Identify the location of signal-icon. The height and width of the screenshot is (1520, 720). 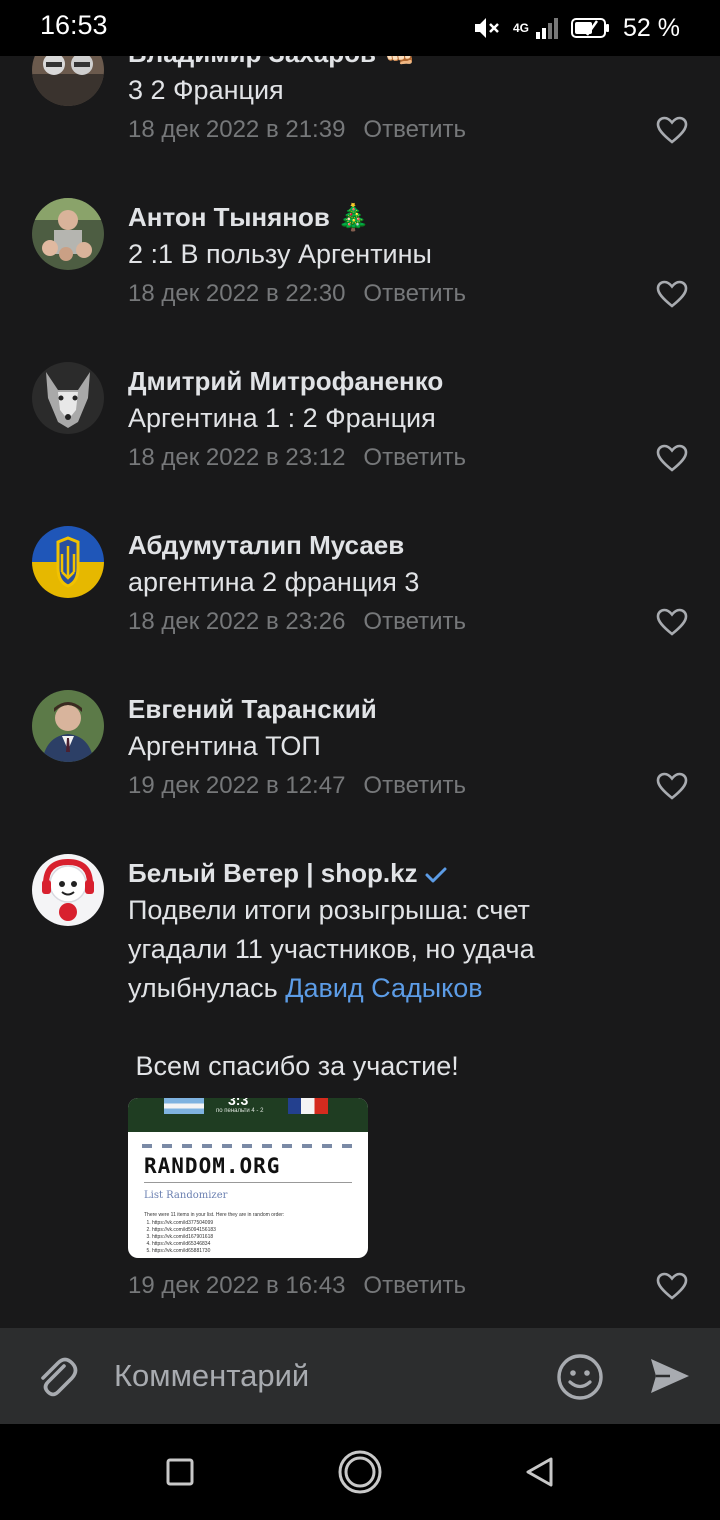
(547, 28).